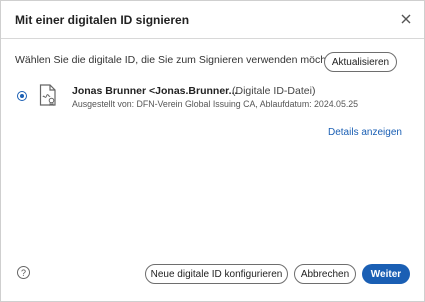 Image resolution: width=425 pixels, height=302 pixels. I want to click on cancel-button: Abbrechen, so click(325, 274).